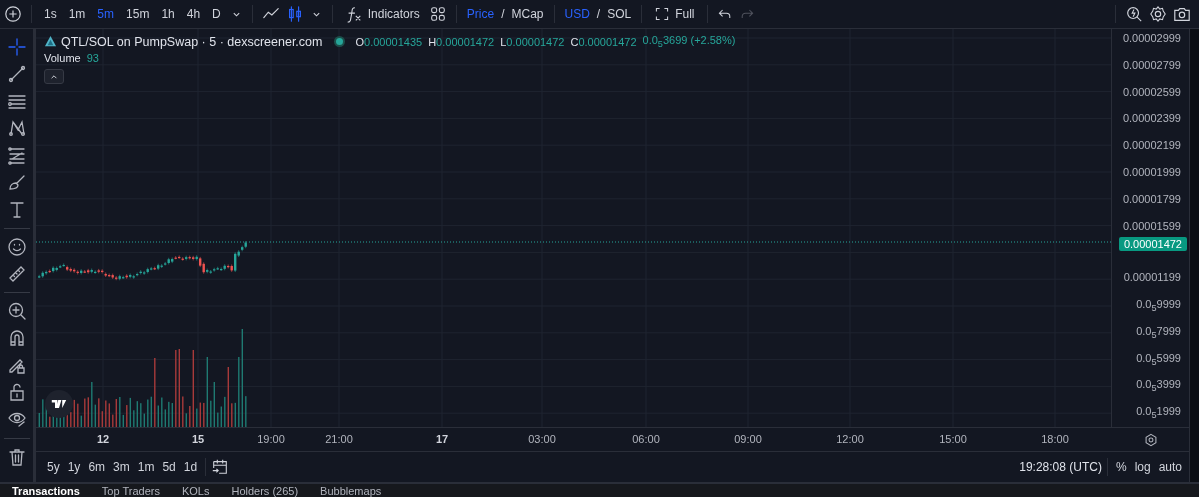 This screenshot has height=497, width=1199. Describe the element at coordinates (542, 439) in the screenshot. I see `time-label: 03:00` at that location.